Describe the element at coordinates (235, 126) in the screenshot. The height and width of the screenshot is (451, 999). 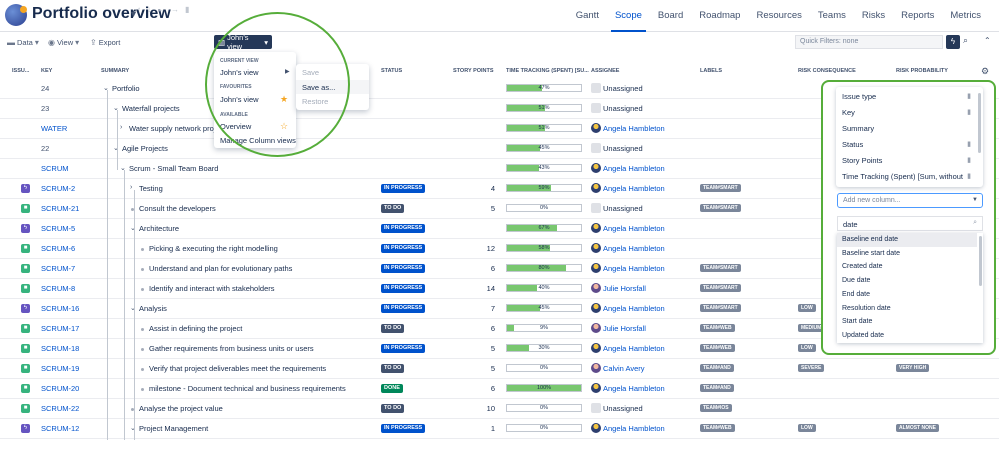
I see `menu-item-overview: Overview` at that location.